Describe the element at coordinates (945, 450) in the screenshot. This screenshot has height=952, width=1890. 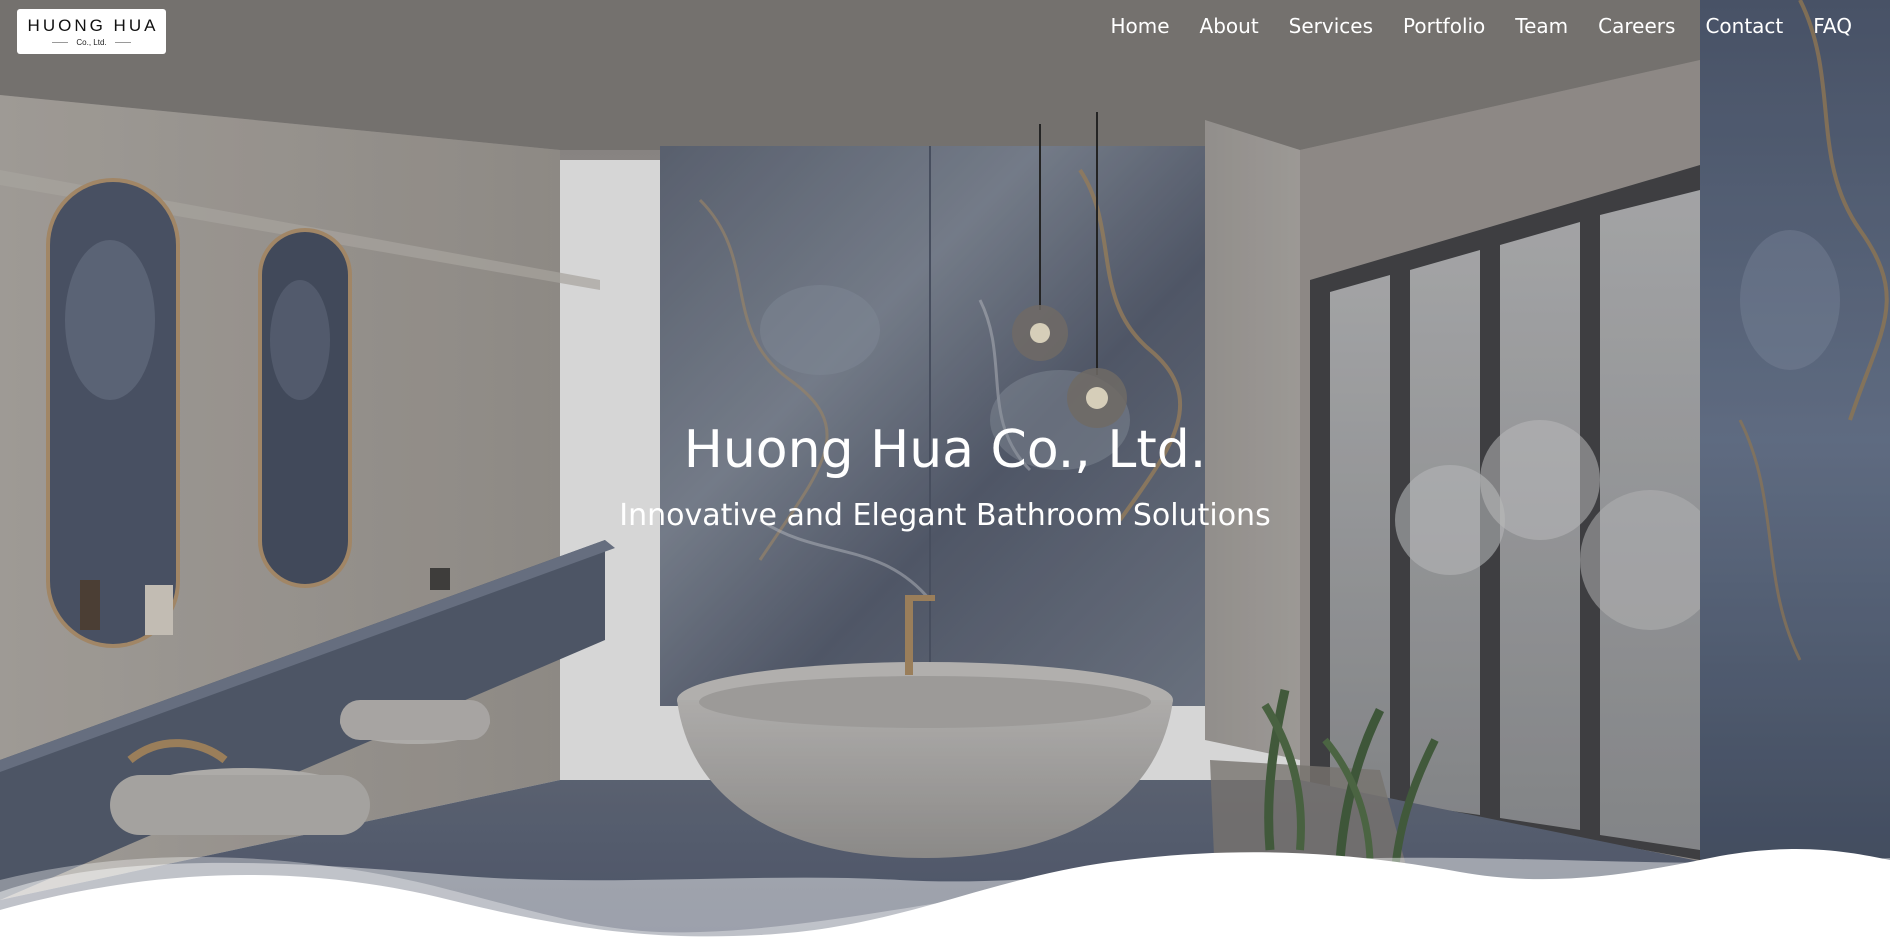
I see `hero-title: Huong Hua Co., Ltd.` at that location.